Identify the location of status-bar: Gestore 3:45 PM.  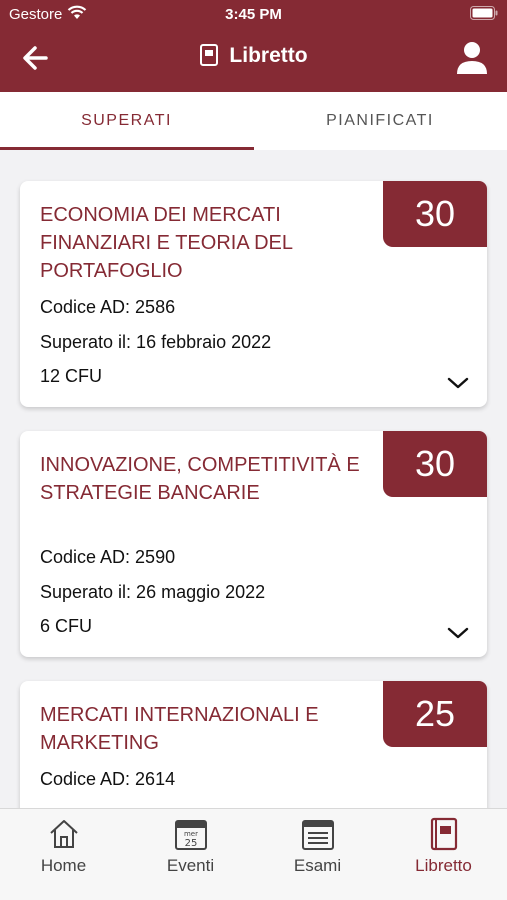
(253, 14).